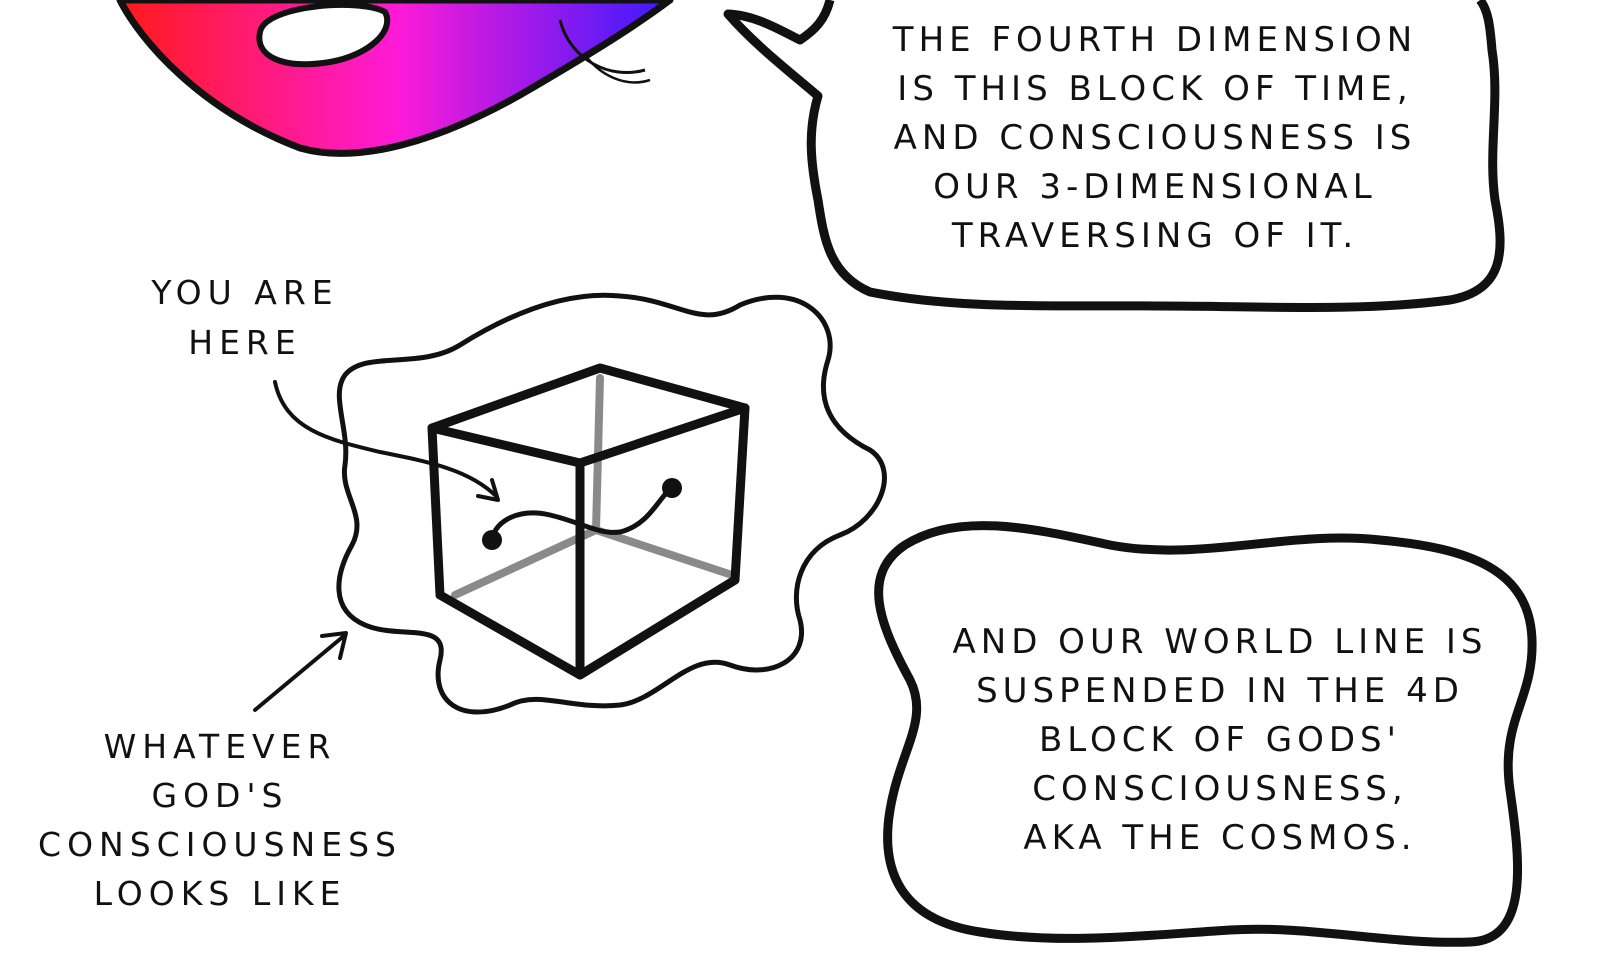 This screenshot has height=975, width=1600. Describe the element at coordinates (1155, 236) in the screenshot. I see `speech-line: TRAVERSING OF IT.` at that location.